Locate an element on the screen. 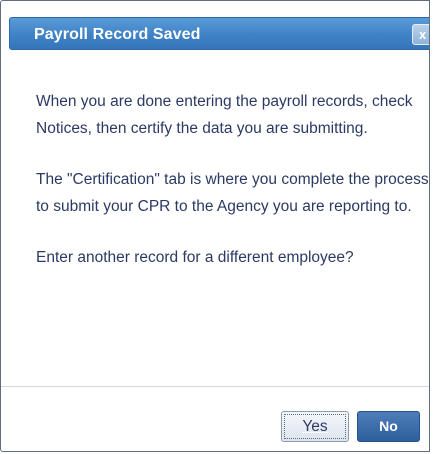 This screenshot has height=454, width=435. no-button-label: No is located at coordinates (388, 426).